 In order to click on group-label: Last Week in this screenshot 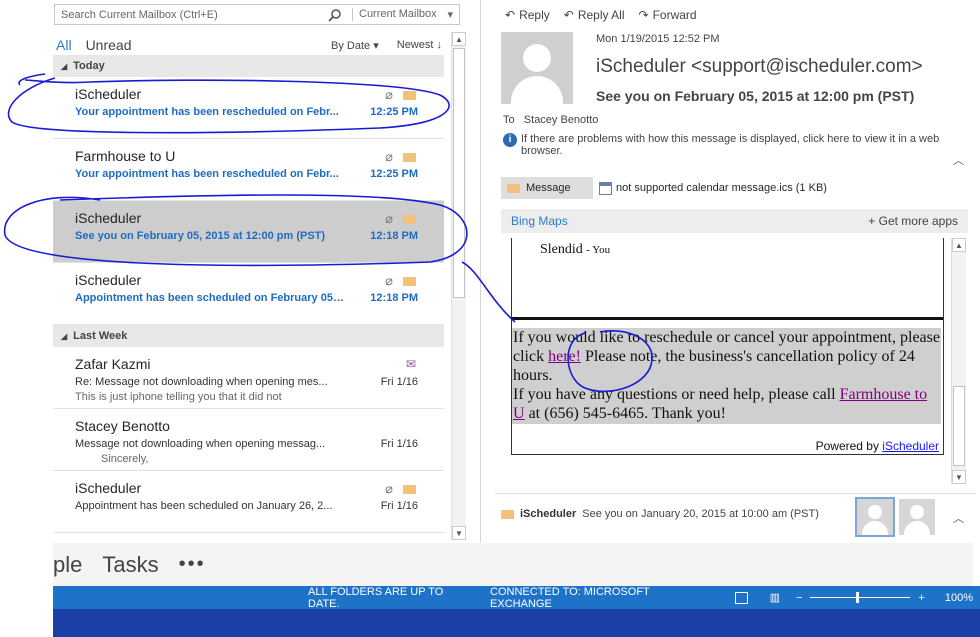, I will do `click(100, 336)`.